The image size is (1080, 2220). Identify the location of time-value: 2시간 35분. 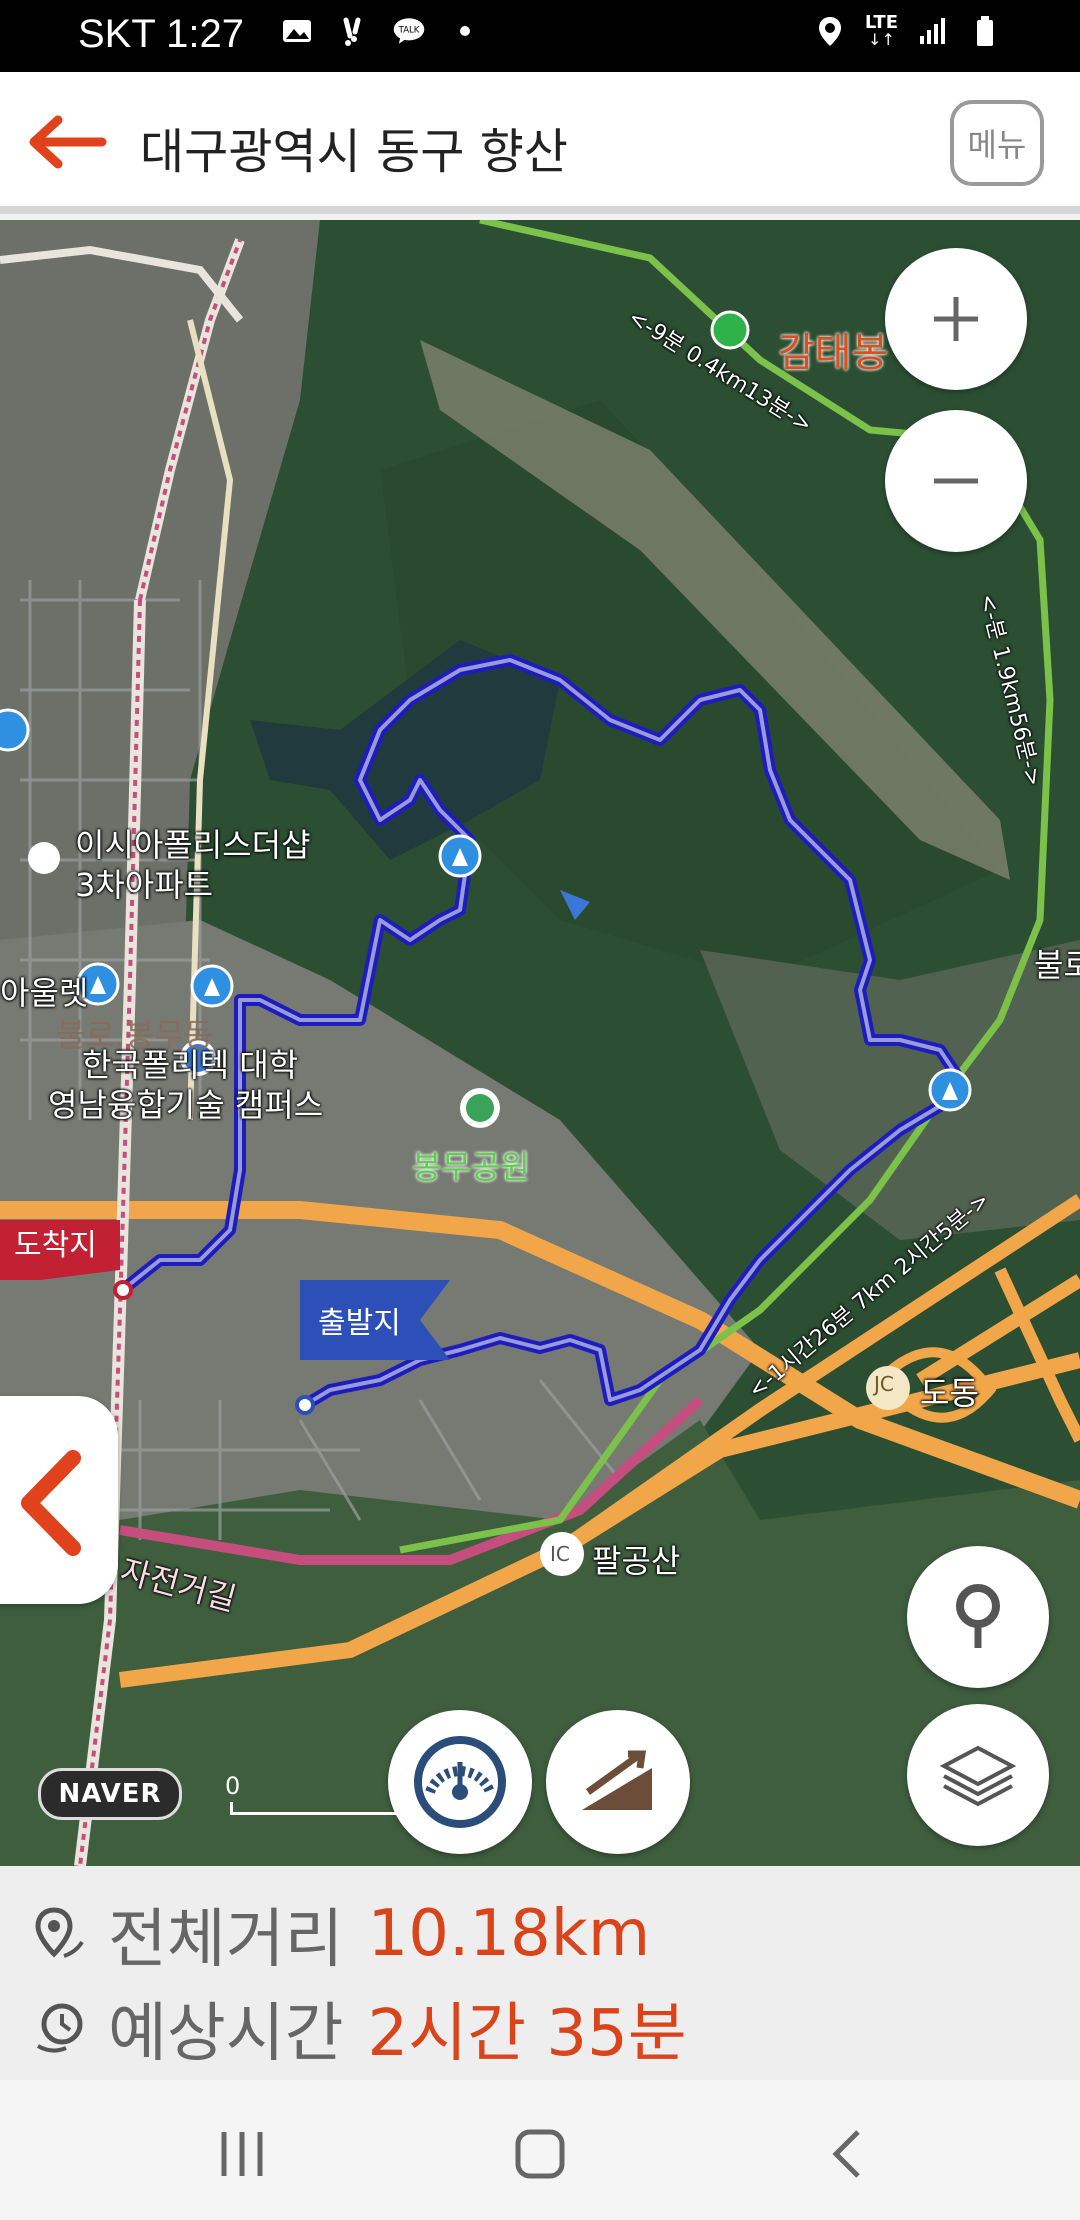
(527, 2034).